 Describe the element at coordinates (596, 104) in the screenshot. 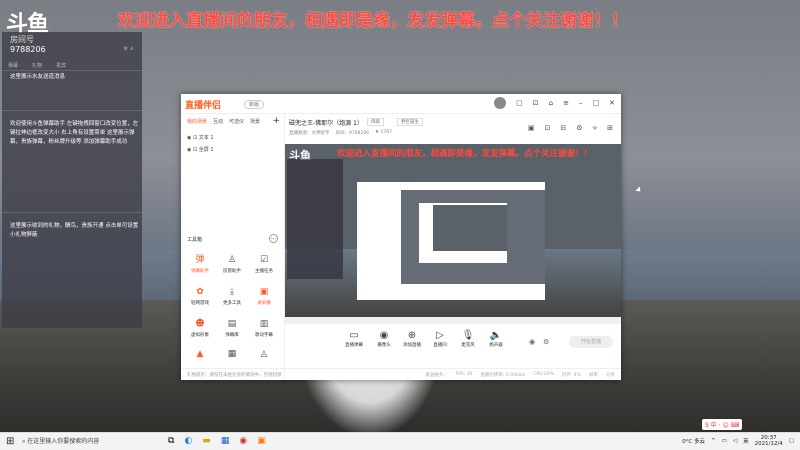

I see `maximize-icon: □` at that location.